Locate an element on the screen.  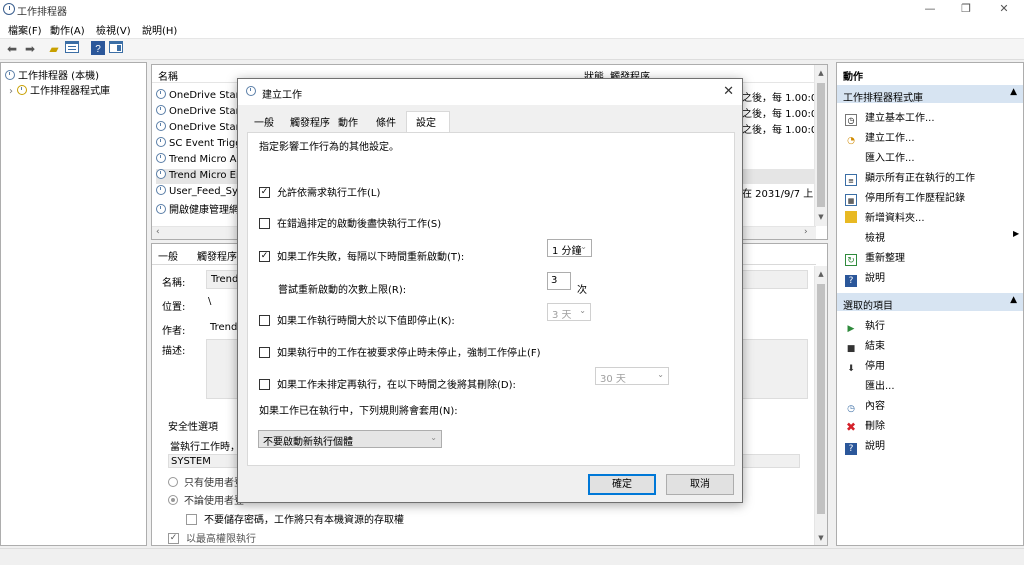
list-vertical-scrollbar: ▲ ▼ is located at coordinates (820, 145).